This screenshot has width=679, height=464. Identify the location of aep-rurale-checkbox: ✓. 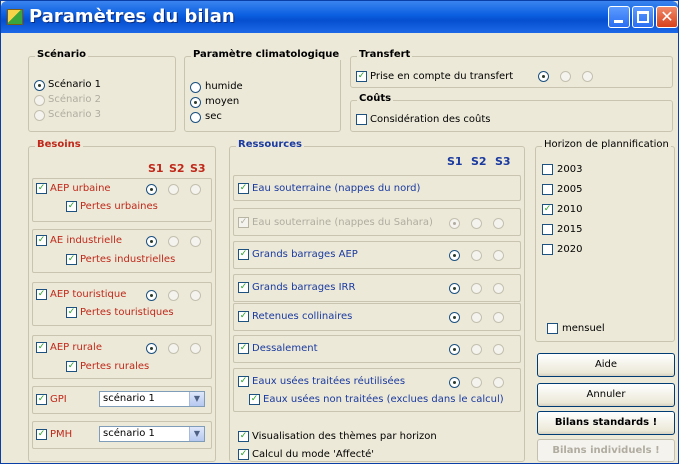
(41, 347).